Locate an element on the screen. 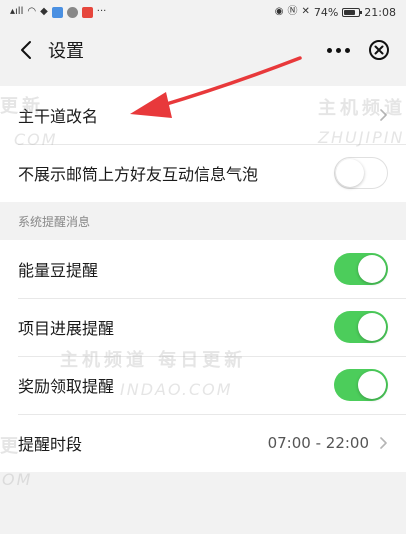  battery-level-fill is located at coordinates (349, 12).